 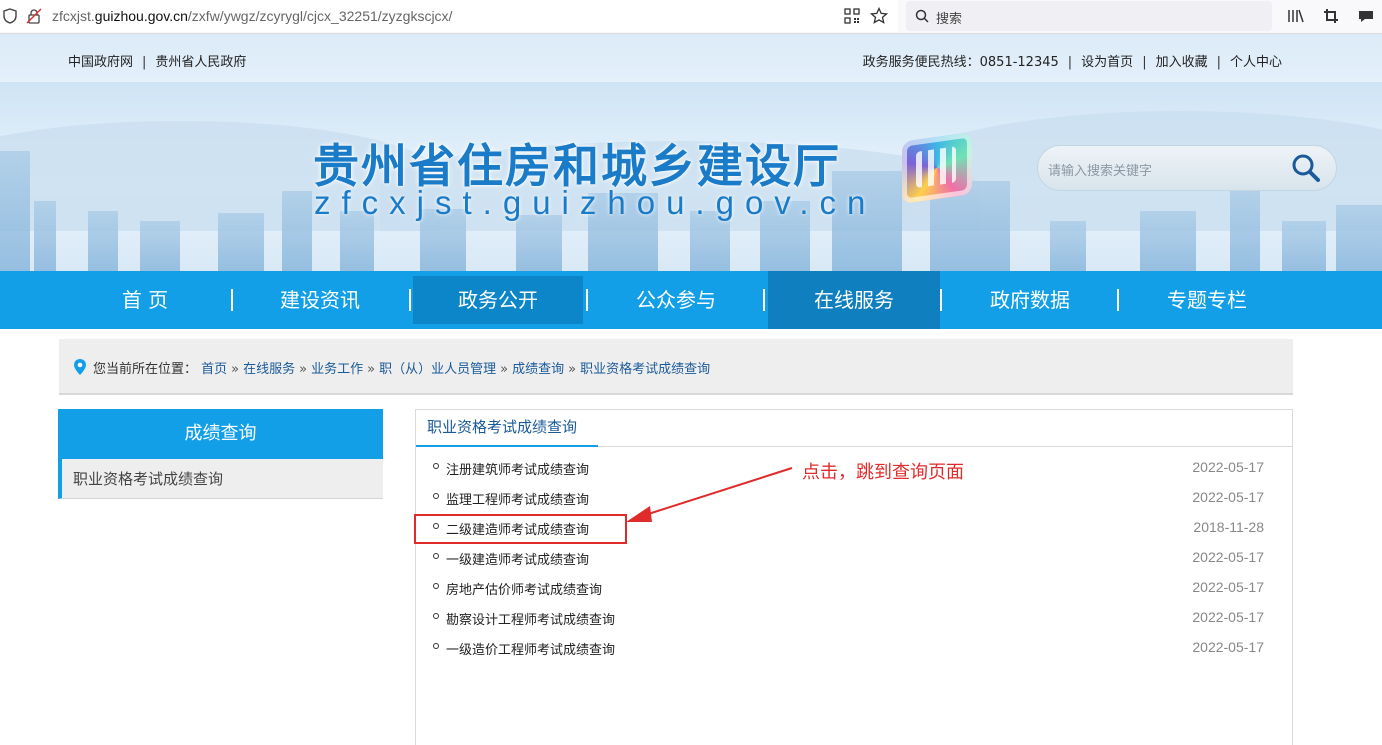 I want to click on site-search-placeholder: 请输入搜索关键字, so click(x=1100, y=171).